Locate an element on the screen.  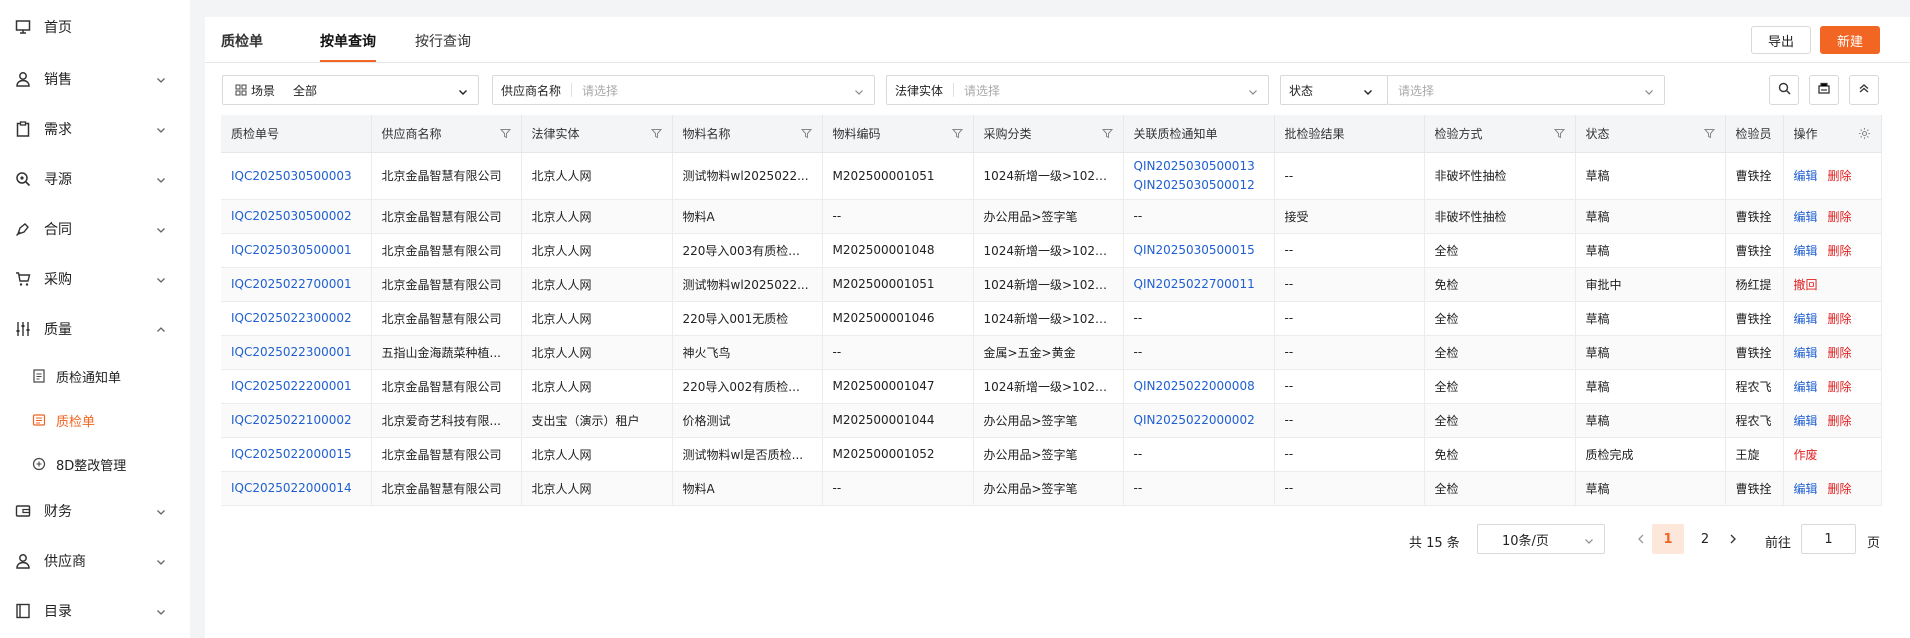
col-header-status: 状态 is located at coordinates (1650, 134).